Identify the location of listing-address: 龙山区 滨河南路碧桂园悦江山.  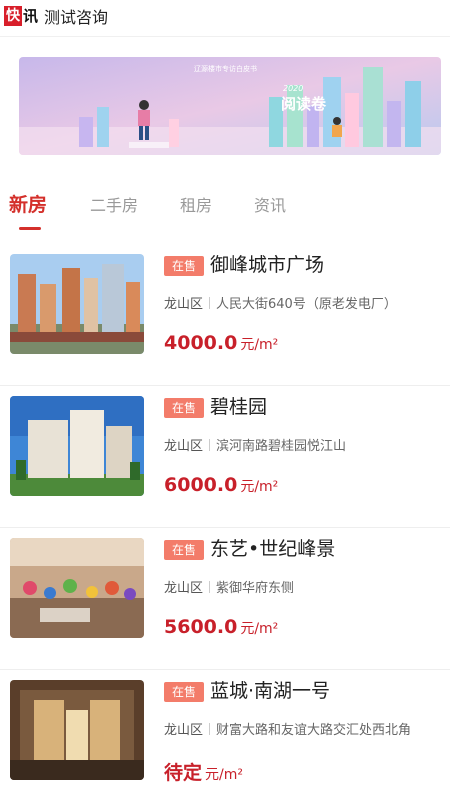
(255, 444).